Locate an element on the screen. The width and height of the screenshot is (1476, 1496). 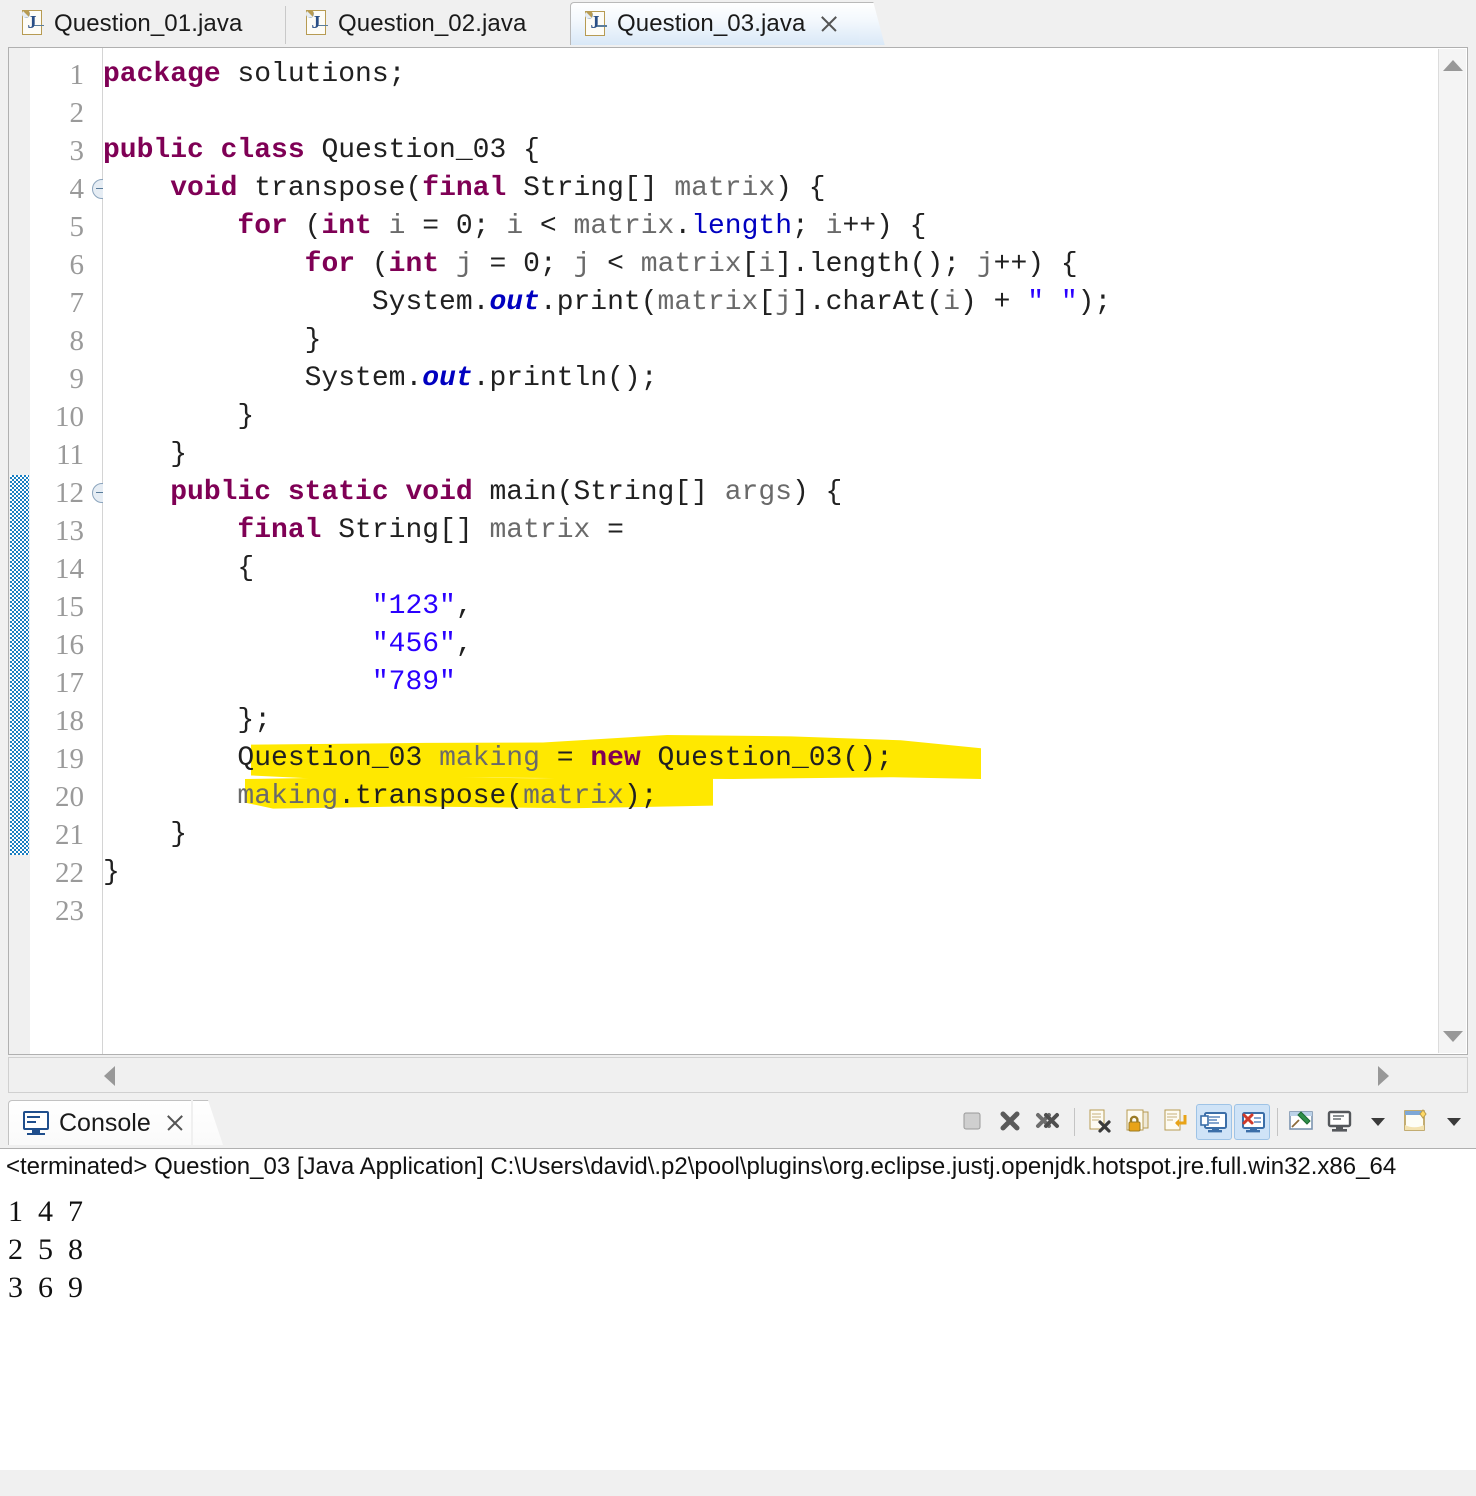
editor-tab-label: Question_03.java is located at coordinates (711, 23).